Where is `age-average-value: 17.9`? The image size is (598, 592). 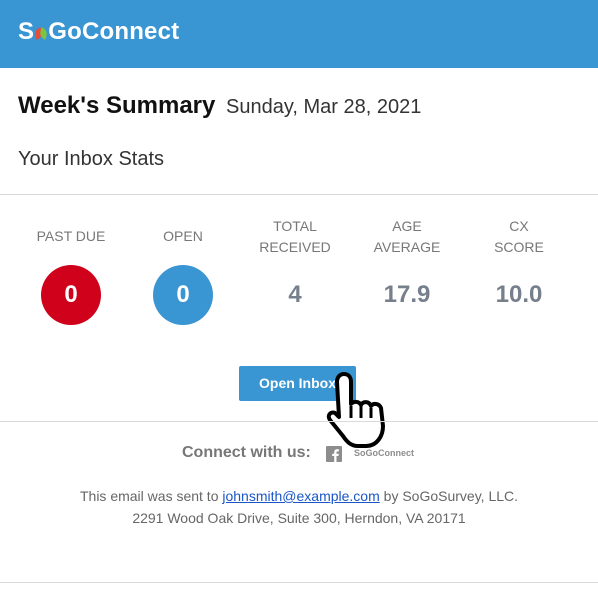 age-average-value: 17.9 is located at coordinates (407, 294).